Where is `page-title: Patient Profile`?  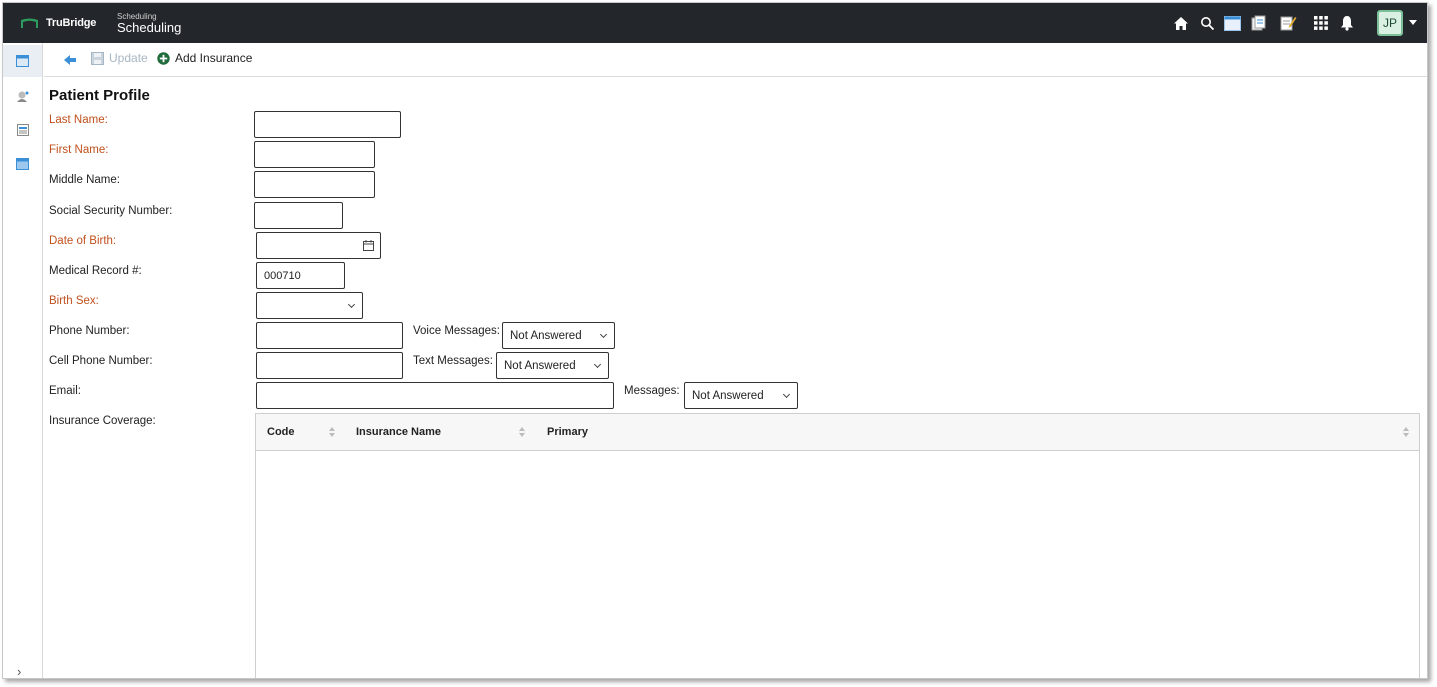
page-title: Patient Profile is located at coordinates (99, 95).